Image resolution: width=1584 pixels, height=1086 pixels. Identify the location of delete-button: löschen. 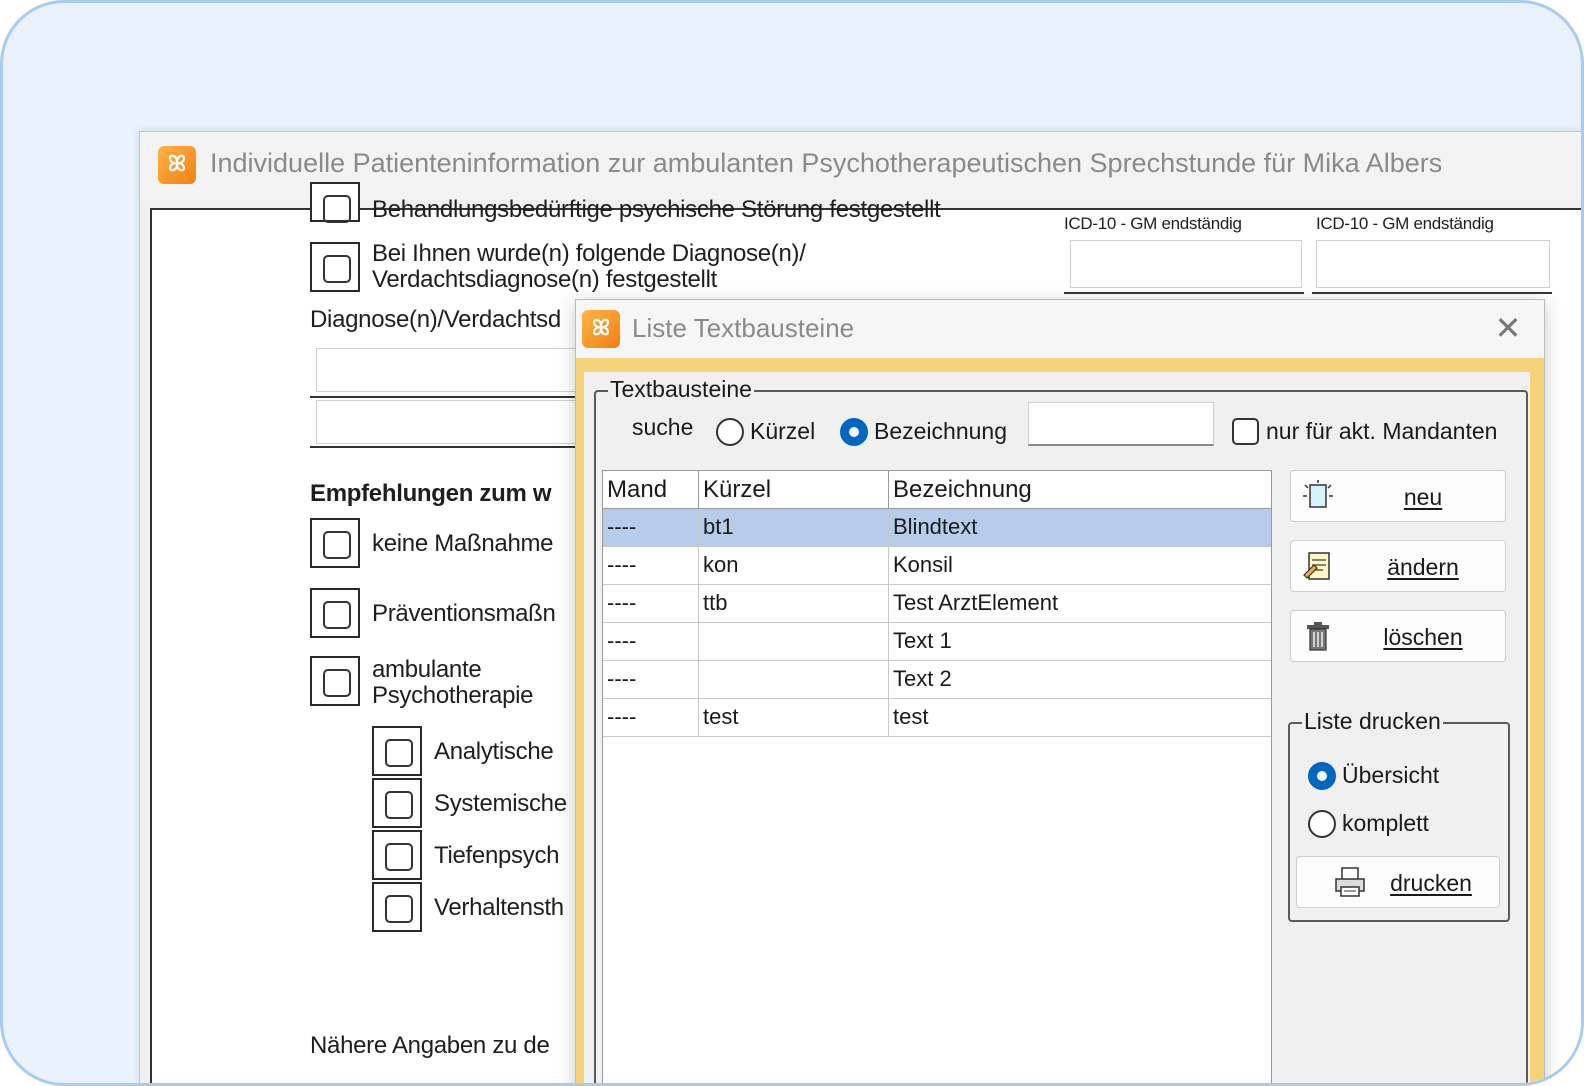
(1398, 636).